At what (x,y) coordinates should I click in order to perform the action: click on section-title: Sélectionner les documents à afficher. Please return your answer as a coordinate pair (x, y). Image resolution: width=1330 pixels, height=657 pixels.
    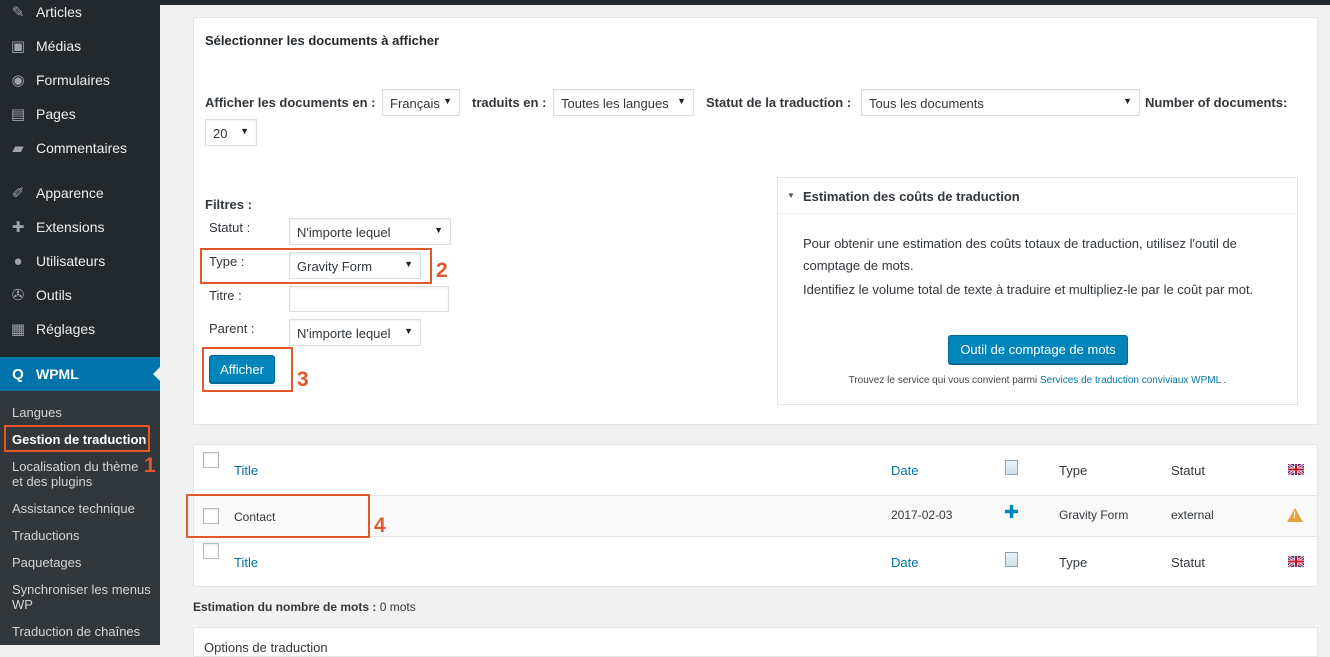
    Looking at the image, I should click on (322, 40).